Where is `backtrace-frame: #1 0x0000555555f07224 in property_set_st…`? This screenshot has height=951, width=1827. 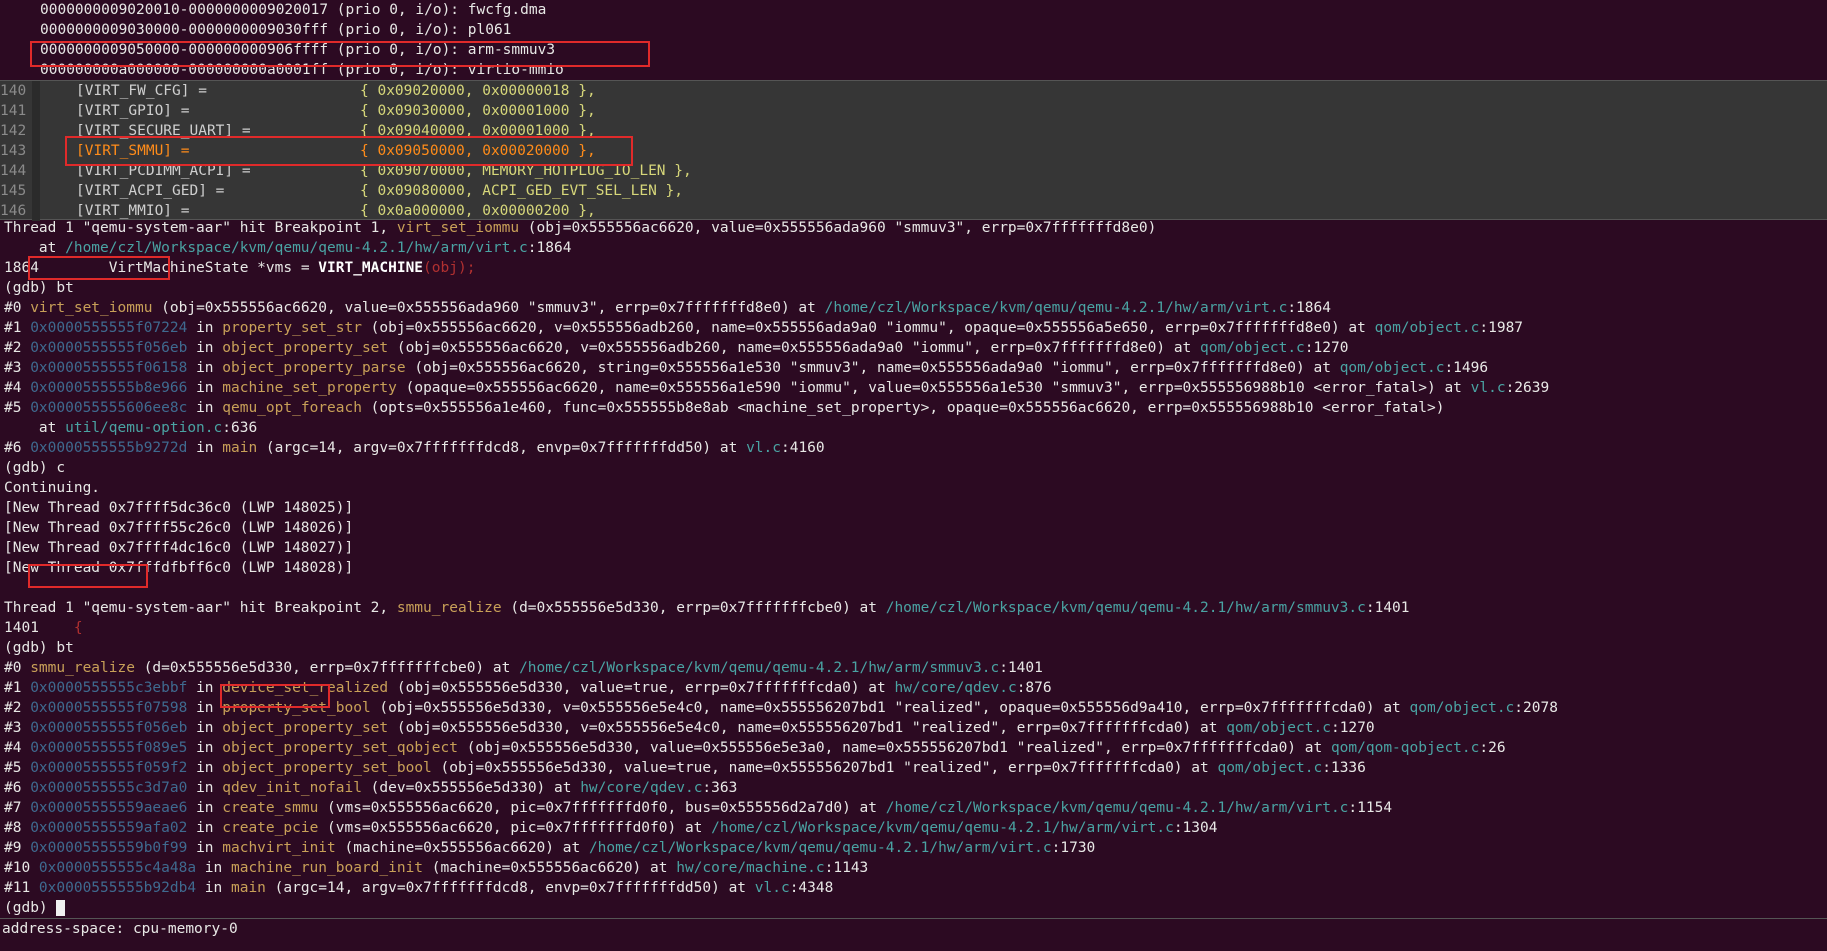 backtrace-frame: #1 0x0000555555f07224 in property_set_st… is located at coordinates (913, 328).